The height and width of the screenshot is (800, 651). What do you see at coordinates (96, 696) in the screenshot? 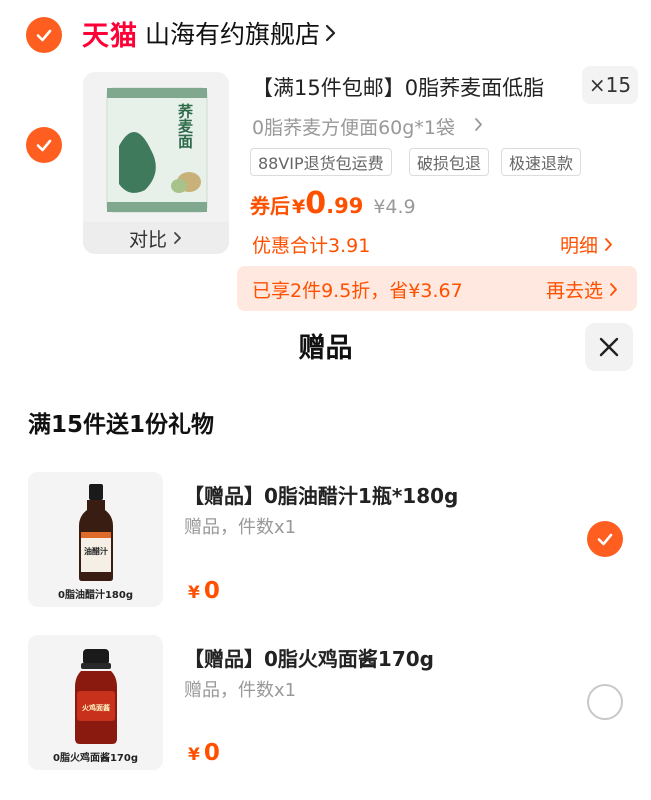
I see `sauce-bottle-image: 火鸡面酱` at bounding box center [96, 696].